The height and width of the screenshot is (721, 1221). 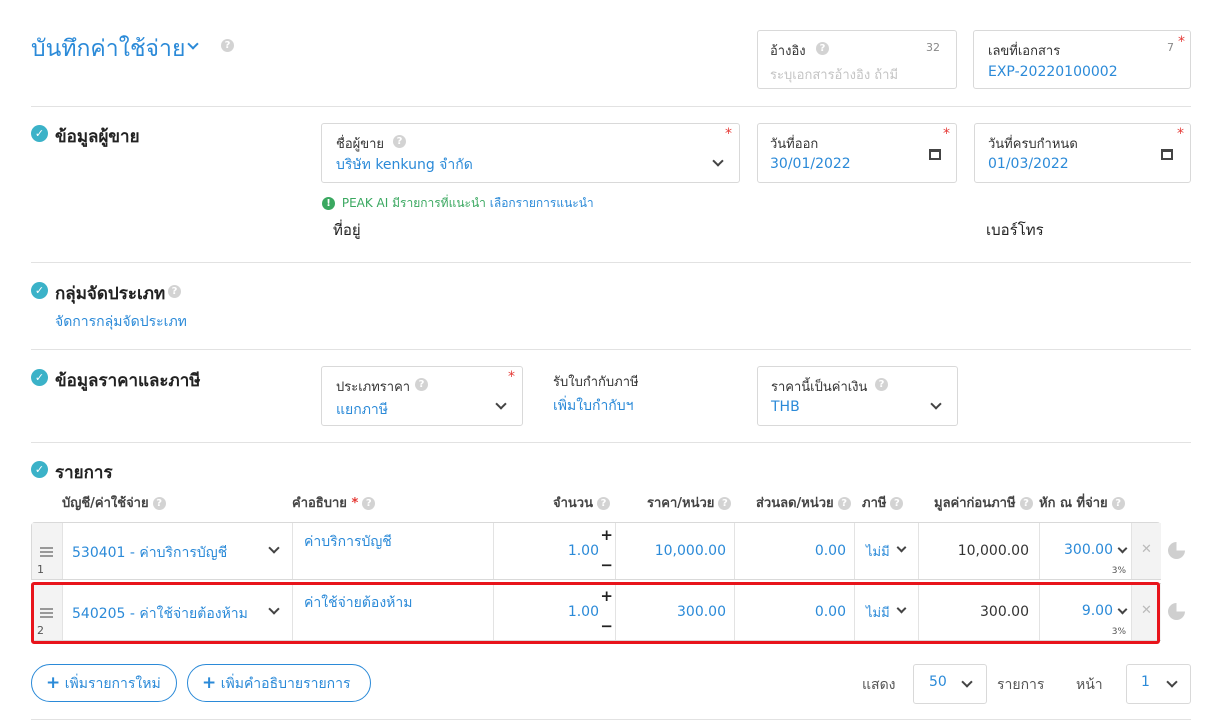 What do you see at coordinates (1082, 59) in the screenshot?
I see `doc-number-field: เลขที่เอกสาร 7 * EXP-20220100002` at bounding box center [1082, 59].